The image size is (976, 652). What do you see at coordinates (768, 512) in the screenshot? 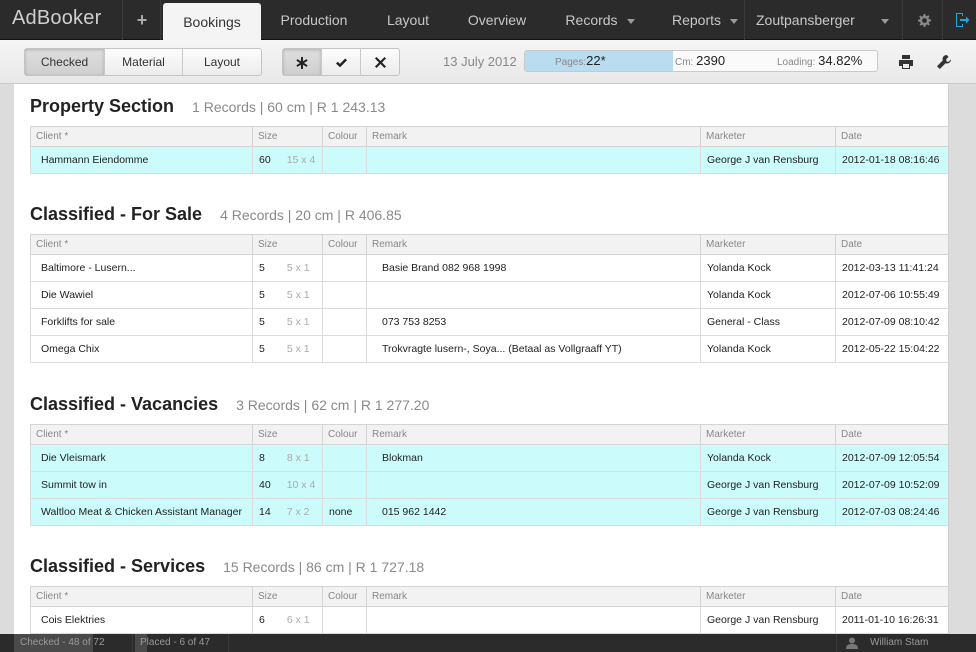
I see `marketer-cell: George J van Rensburg` at bounding box center [768, 512].